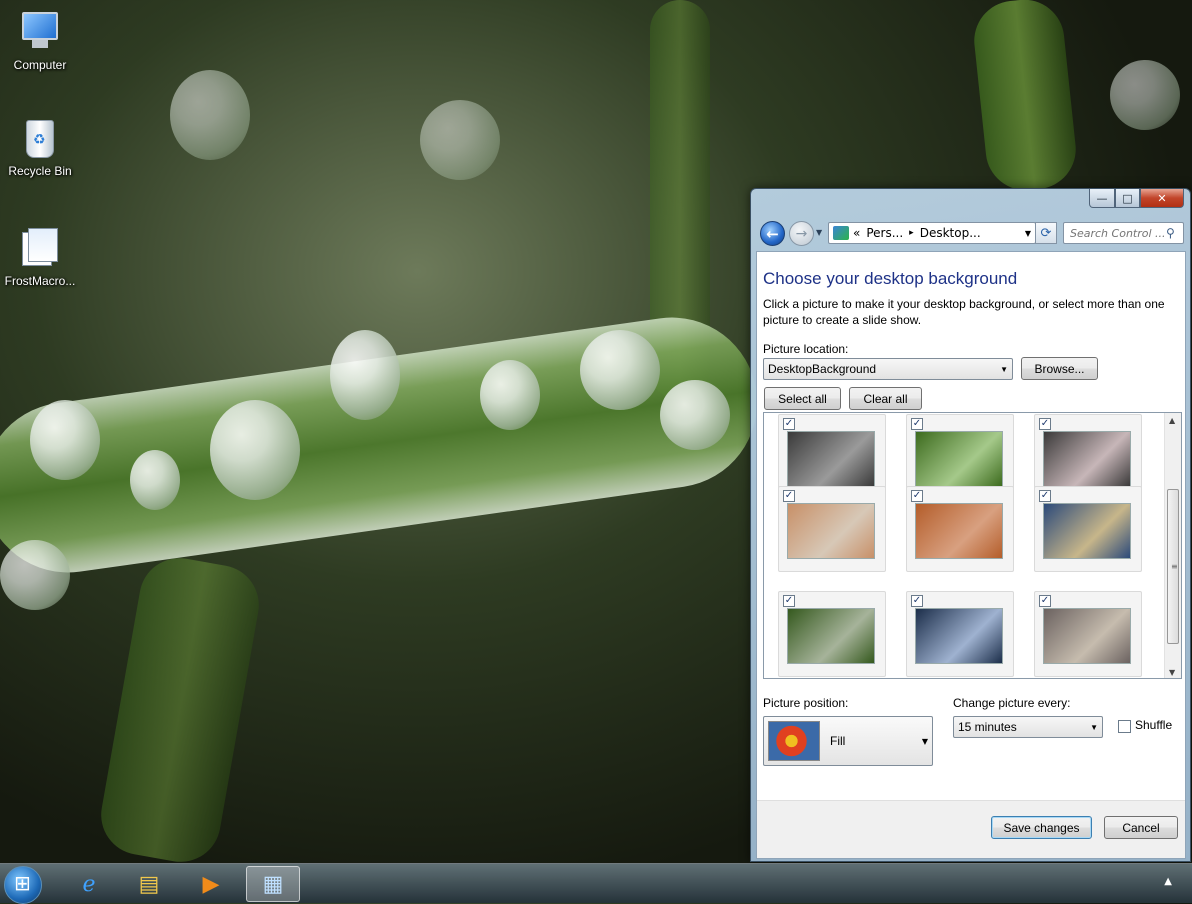 This screenshot has height=904, width=1192. What do you see at coordinates (806, 349) in the screenshot?
I see `picture-location-label: Picture location:` at bounding box center [806, 349].